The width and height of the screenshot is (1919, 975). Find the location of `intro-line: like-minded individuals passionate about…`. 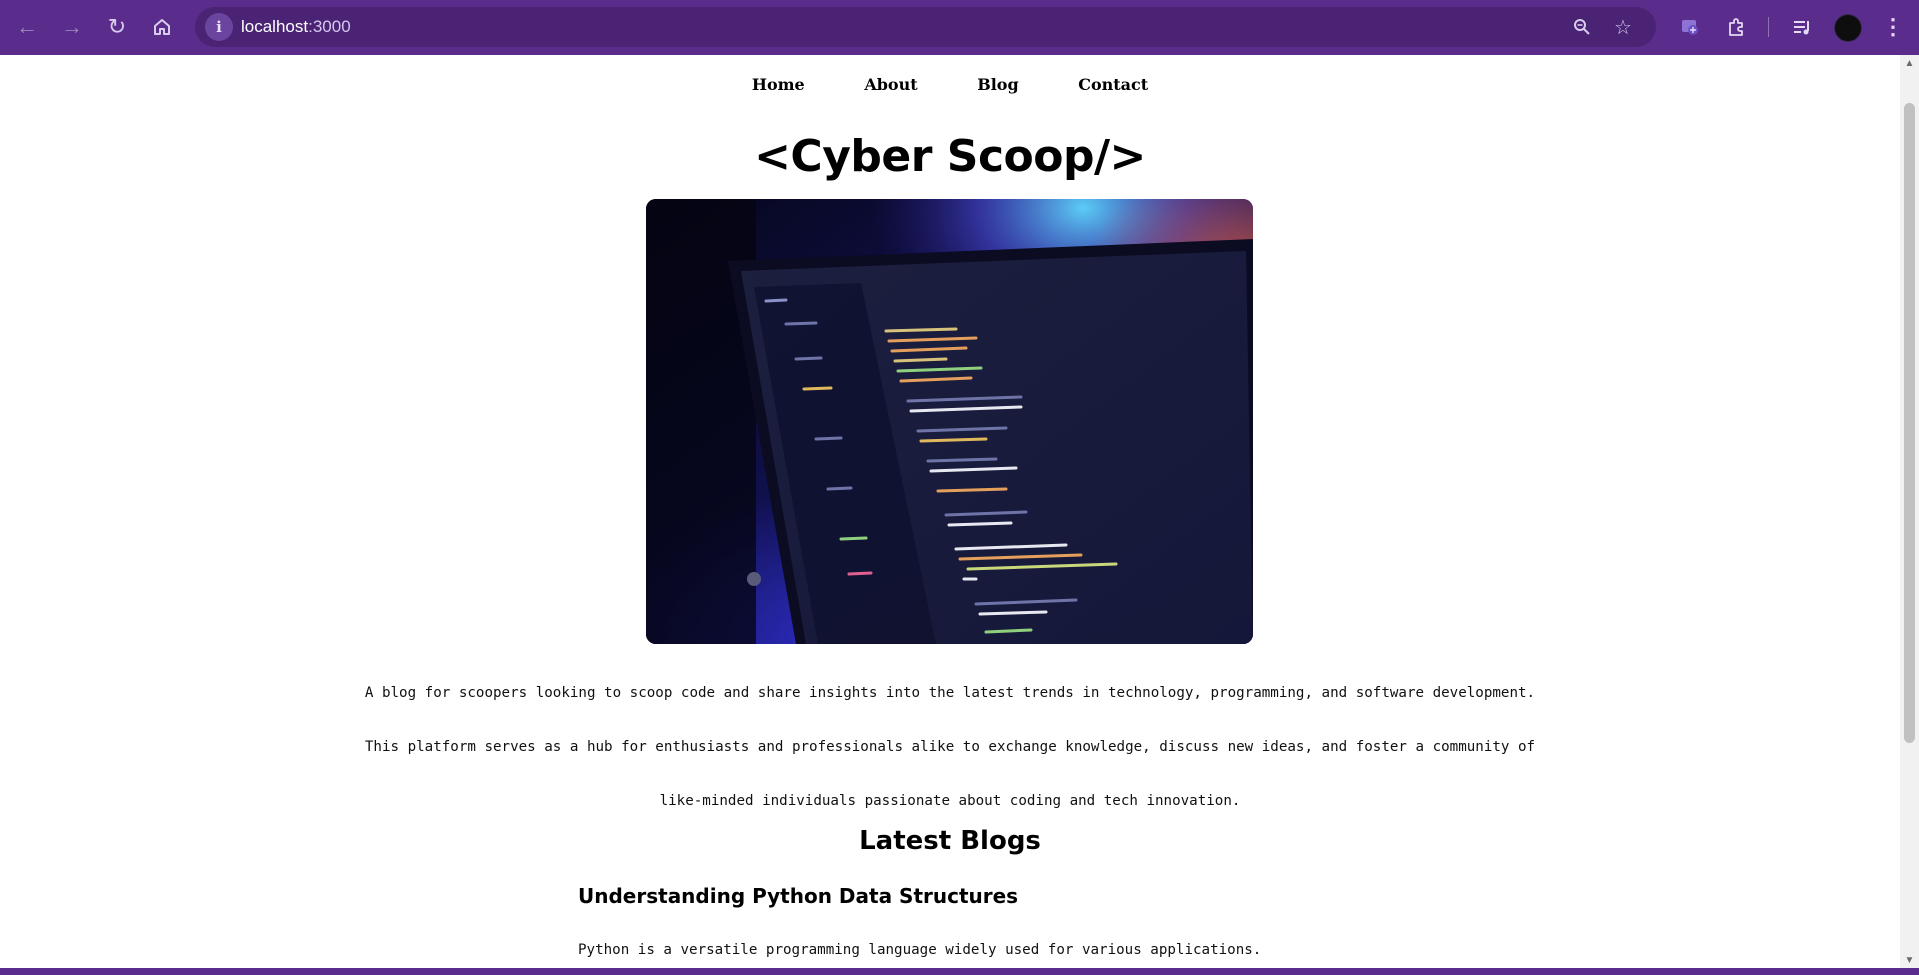

intro-line: like-minded individuals passionate about… is located at coordinates (950, 801).